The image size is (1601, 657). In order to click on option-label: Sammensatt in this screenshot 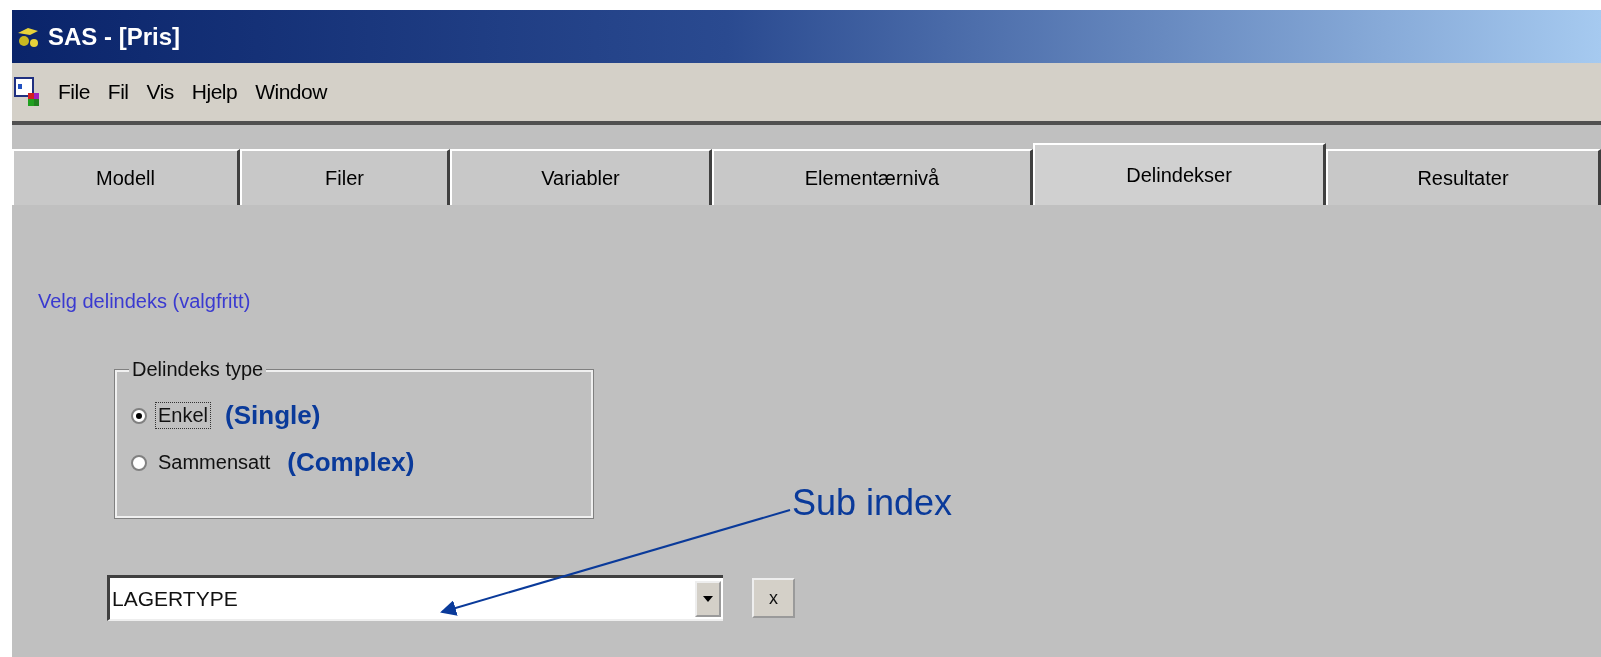, I will do `click(214, 462)`.